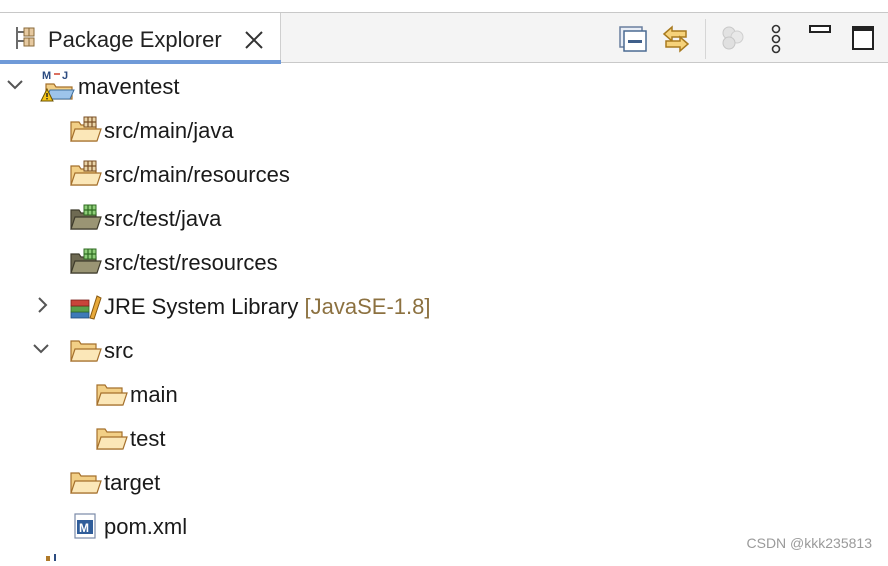 The height and width of the screenshot is (566, 888). What do you see at coordinates (148, 438) in the screenshot?
I see `tree-item-label: test` at bounding box center [148, 438].